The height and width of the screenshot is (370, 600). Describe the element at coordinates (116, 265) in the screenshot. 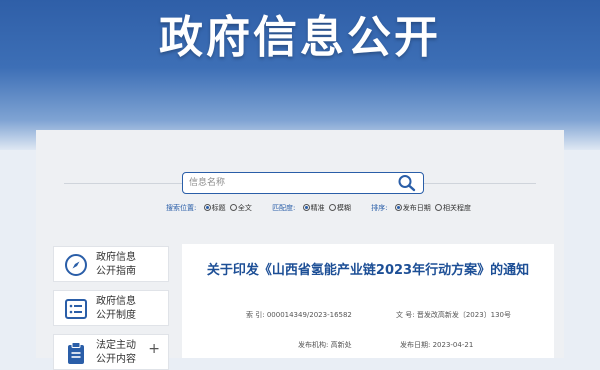

I see `sidebar-item-guide-label: 政府信息 公开指南` at that location.